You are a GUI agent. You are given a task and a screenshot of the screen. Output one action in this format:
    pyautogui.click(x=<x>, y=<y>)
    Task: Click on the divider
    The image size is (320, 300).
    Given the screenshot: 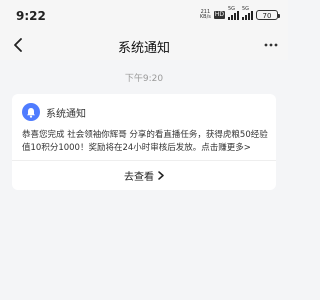 What is the action you would take?
    pyautogui.click(x=144, y=160)
    